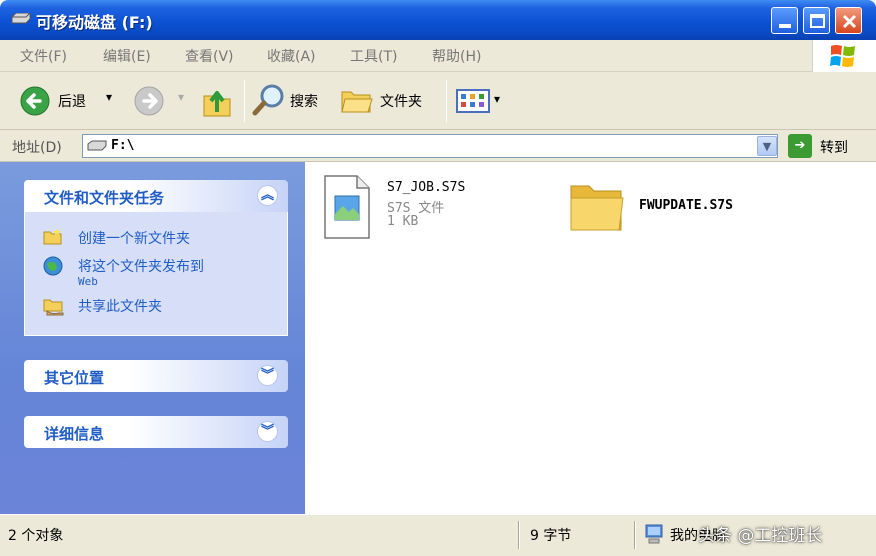 This screenshot has width=876, height=556. Describe the element at coordinates (94, 22) in the screenshot. I see `window-title: 可移动磁盘 (F:)` at that location.